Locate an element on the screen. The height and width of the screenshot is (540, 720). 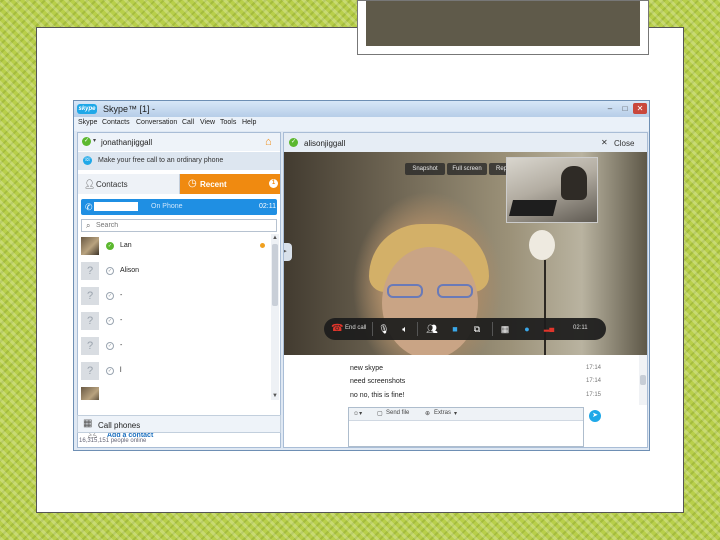
profile-bar: ✓ ▾ jonathanjiggall ⌂ is located at coordinates (179, 142).